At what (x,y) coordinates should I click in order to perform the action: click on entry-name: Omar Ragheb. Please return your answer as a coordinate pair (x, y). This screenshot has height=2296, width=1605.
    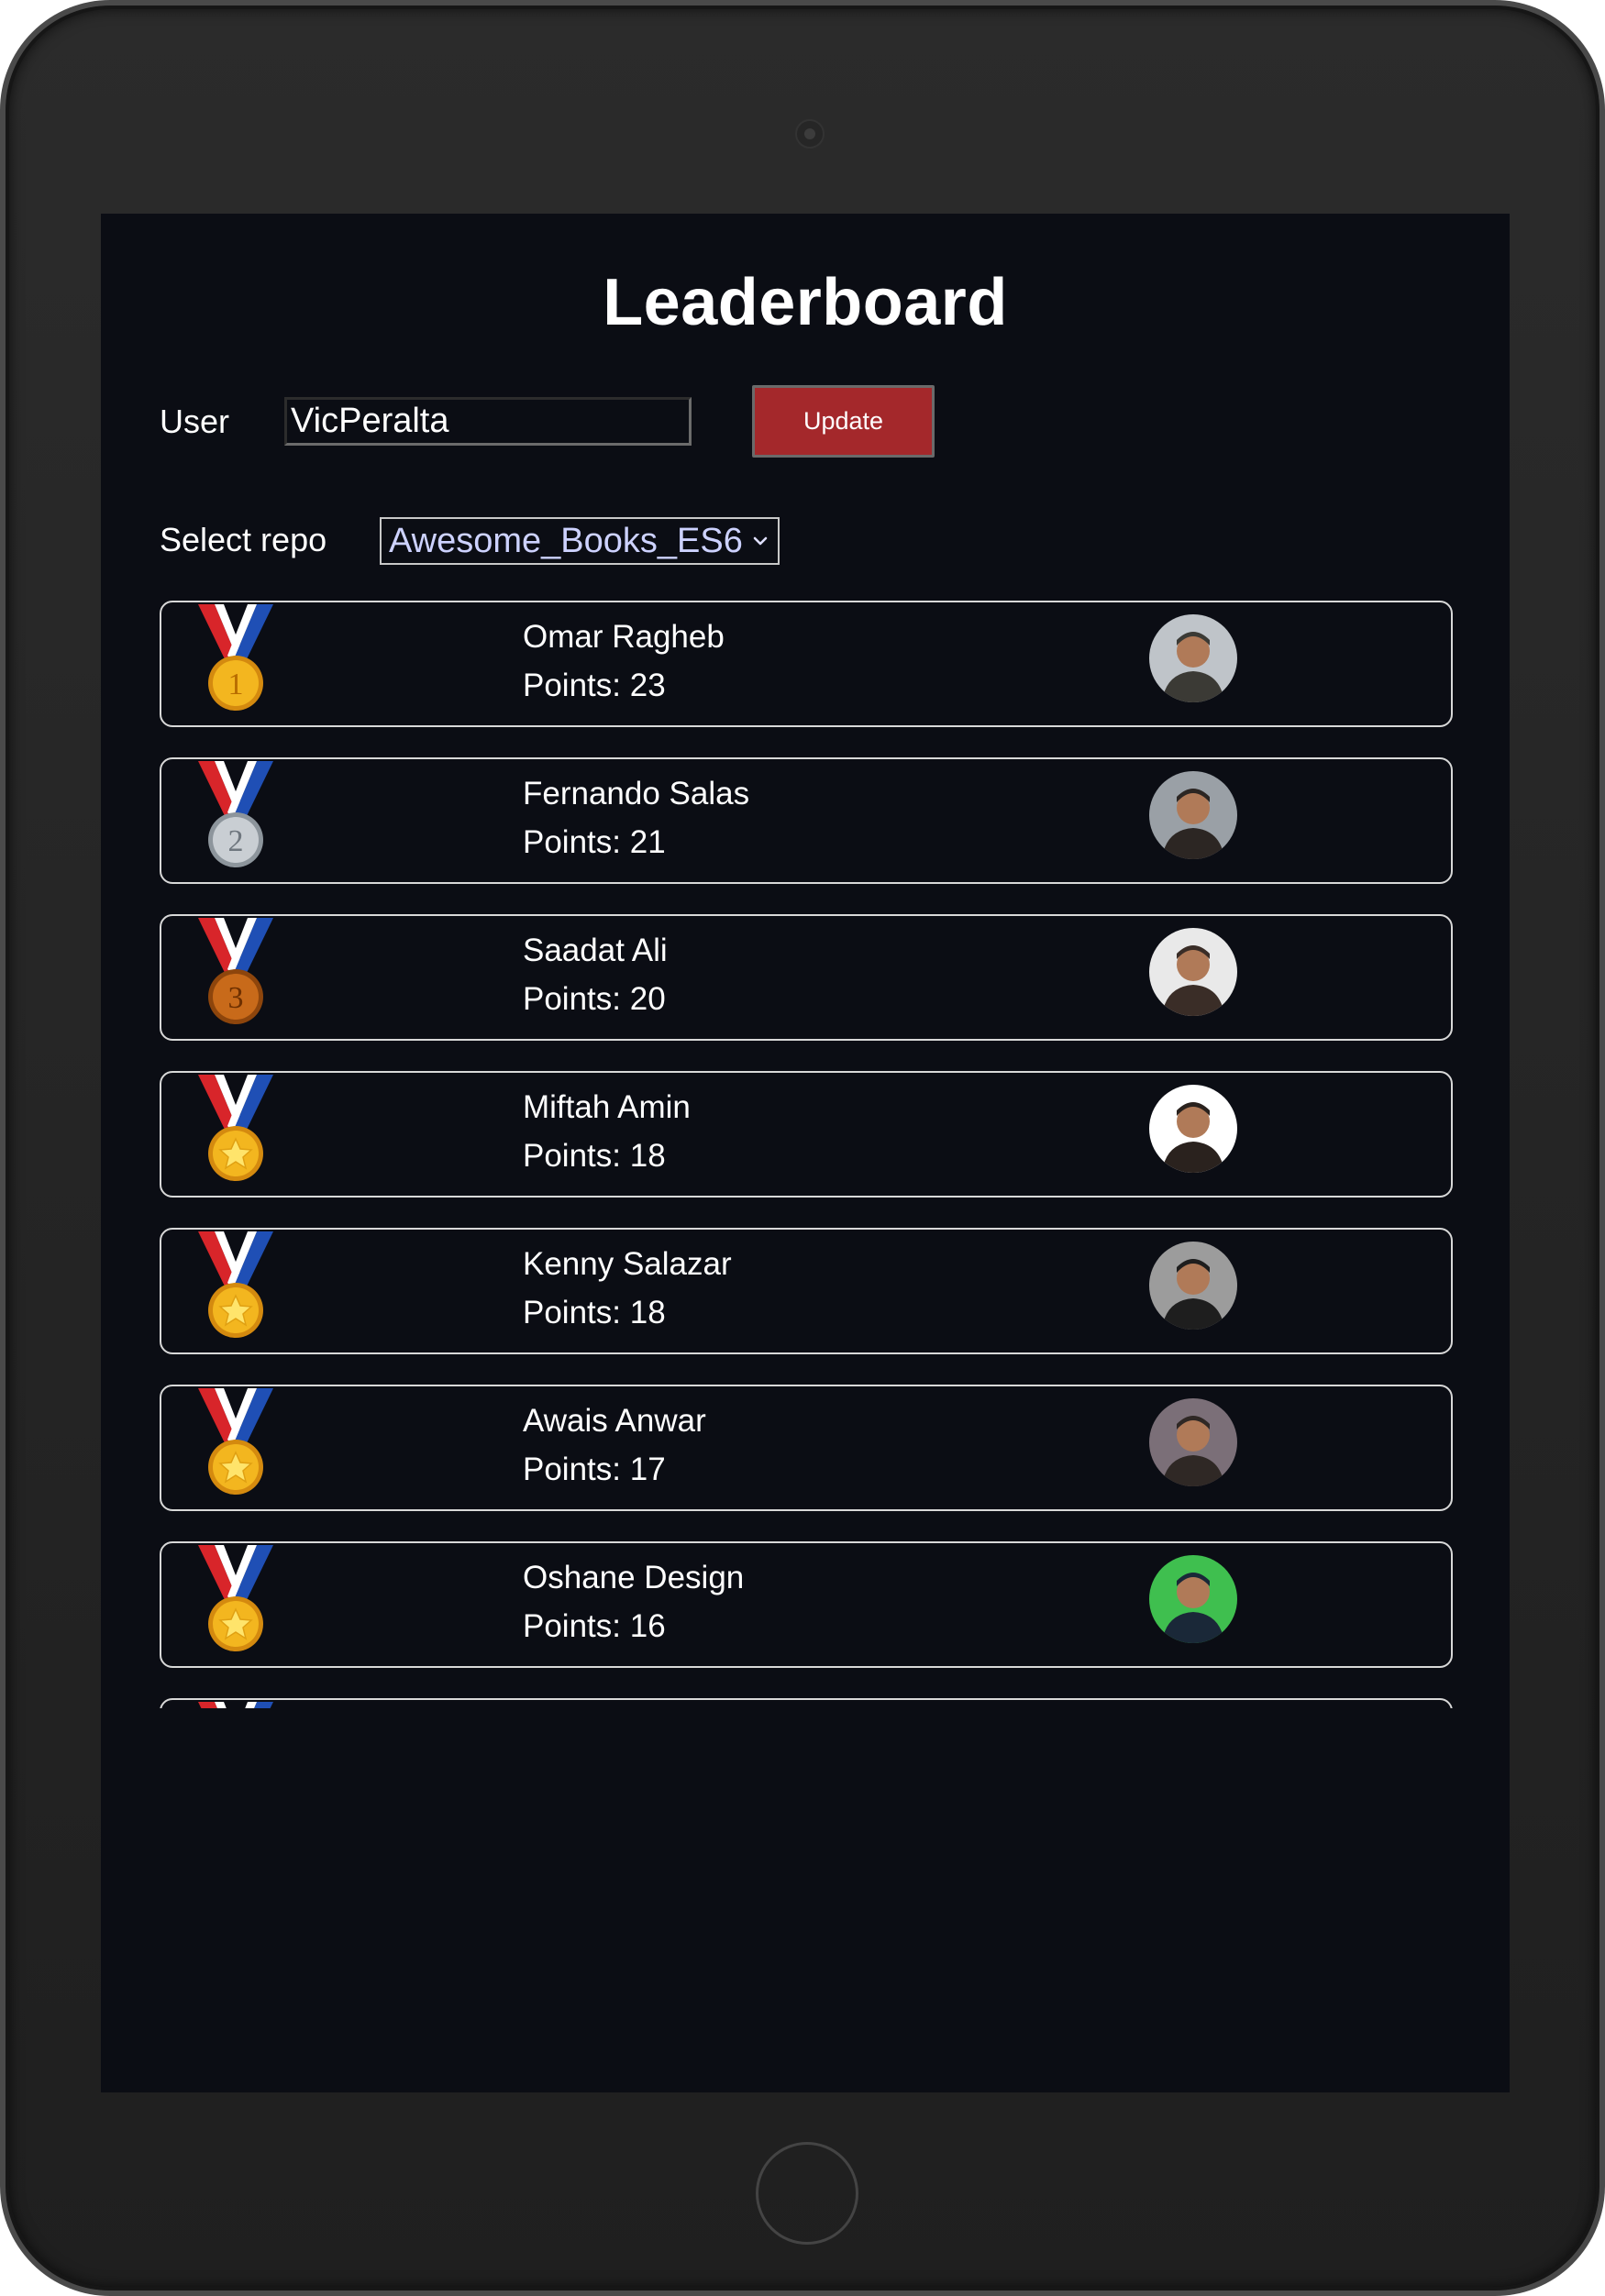
    Looking at the image, I should click on (624, 637).